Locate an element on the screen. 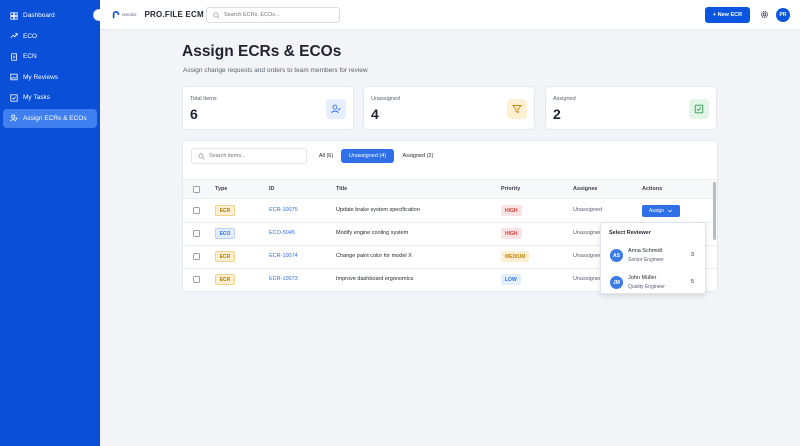  dashboard-icon is located at coordinates (14, 16).